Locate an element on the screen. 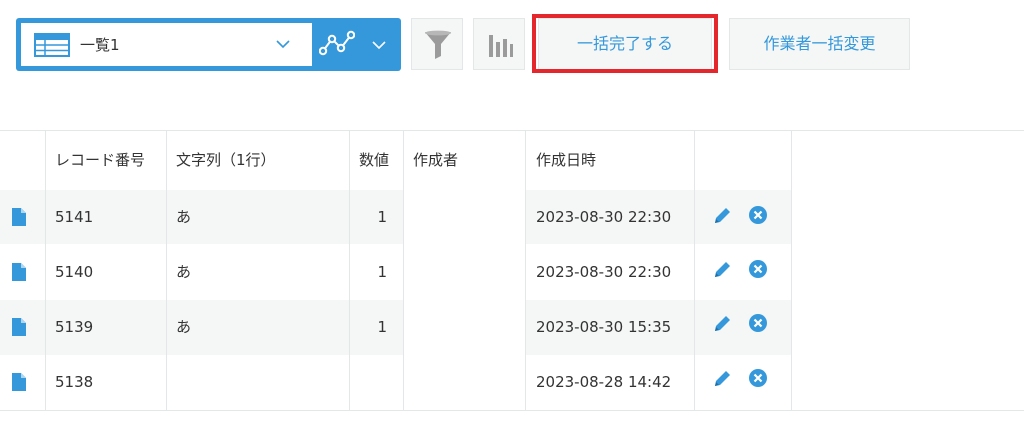 This screenshot has height=438, width=1024. graph-button is located at coordinates (337, 44).